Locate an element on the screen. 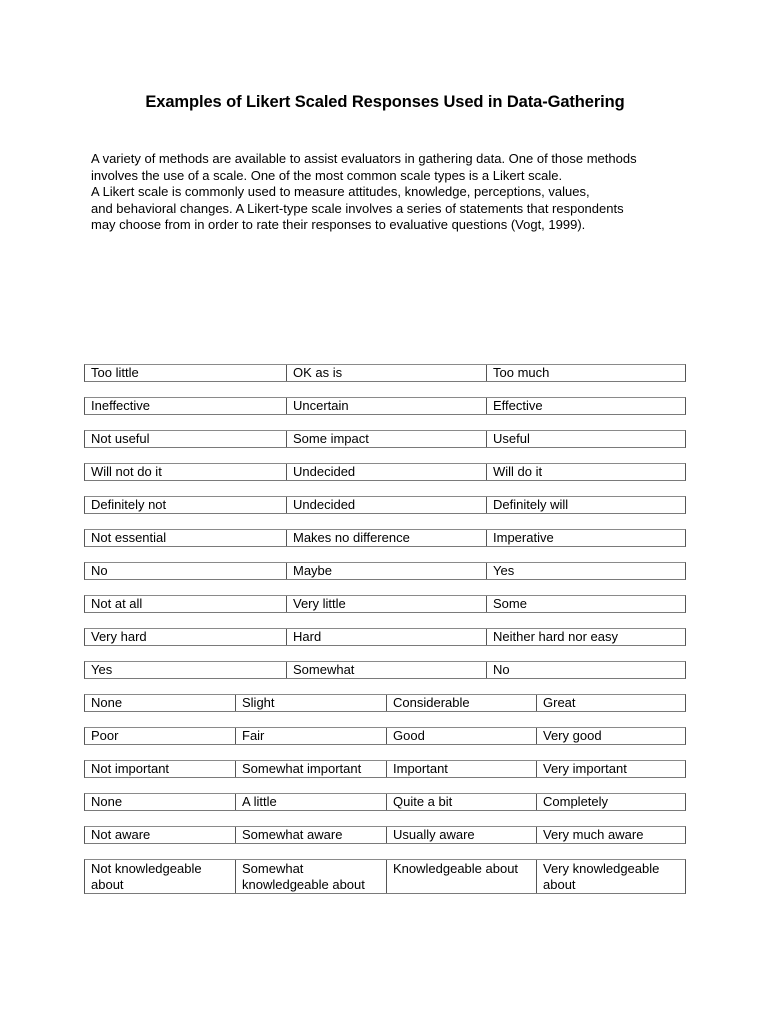 The width and height of the screenshot is (770, 1024). scale-option: Very little is located at coordinates (386, 604).